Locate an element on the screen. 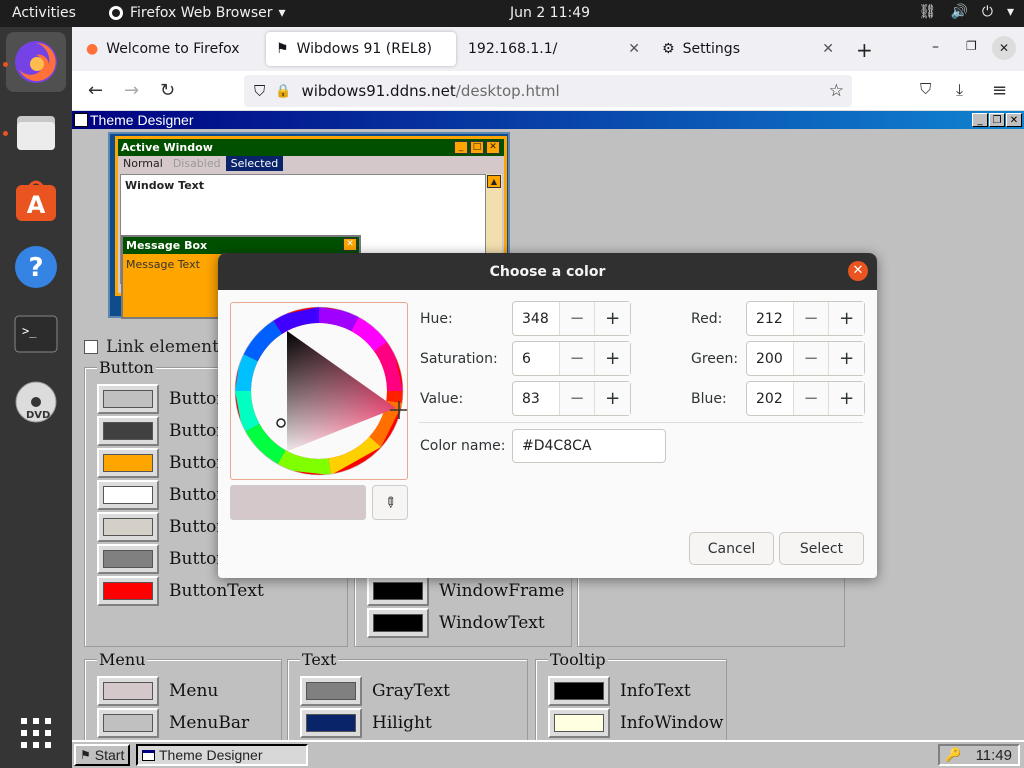 Image resolution: width=1024 pixels, height=768 pixels. activities-button: Activities is located at coordinates (44, 13).